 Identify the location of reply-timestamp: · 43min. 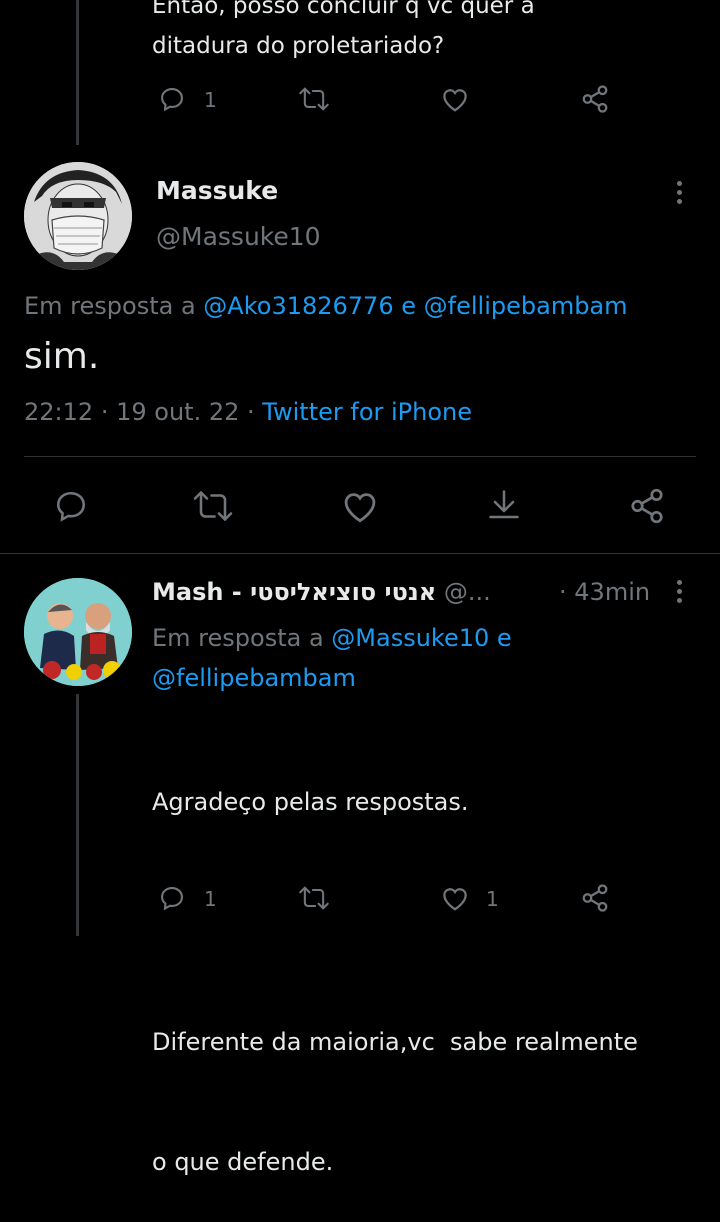
(602, 592).